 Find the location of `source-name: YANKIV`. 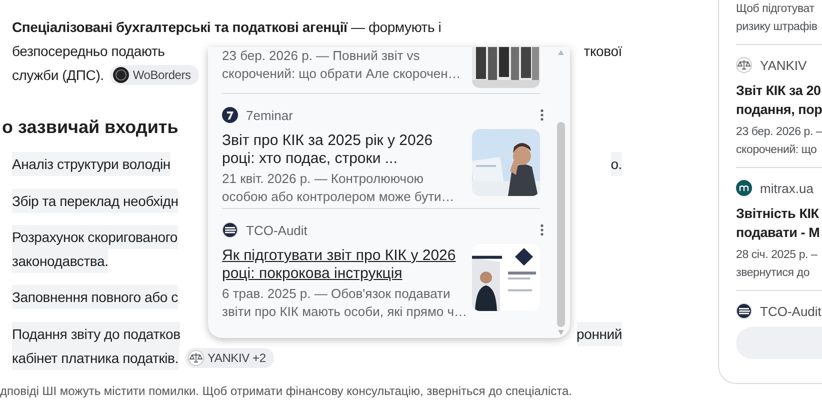

source-name: YANKIV is located at coordinates (783, 65).